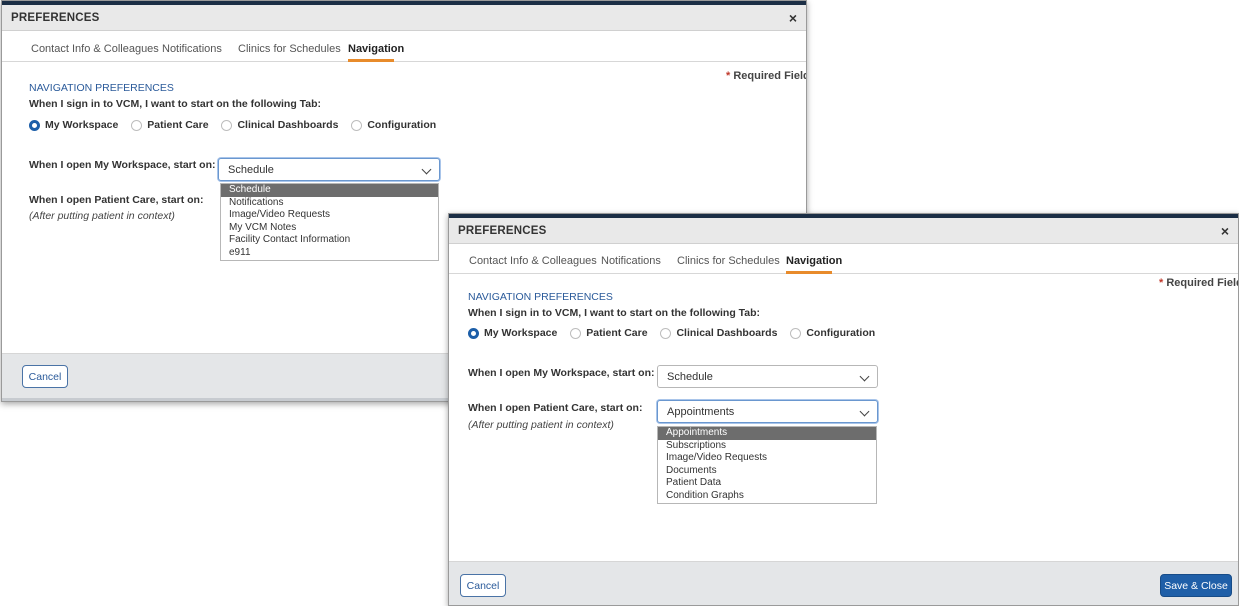 The image size is (1239, 606). Describe the element at coordinates (329, 253) in the screenshot. I see `option-e911: e911` at that location.